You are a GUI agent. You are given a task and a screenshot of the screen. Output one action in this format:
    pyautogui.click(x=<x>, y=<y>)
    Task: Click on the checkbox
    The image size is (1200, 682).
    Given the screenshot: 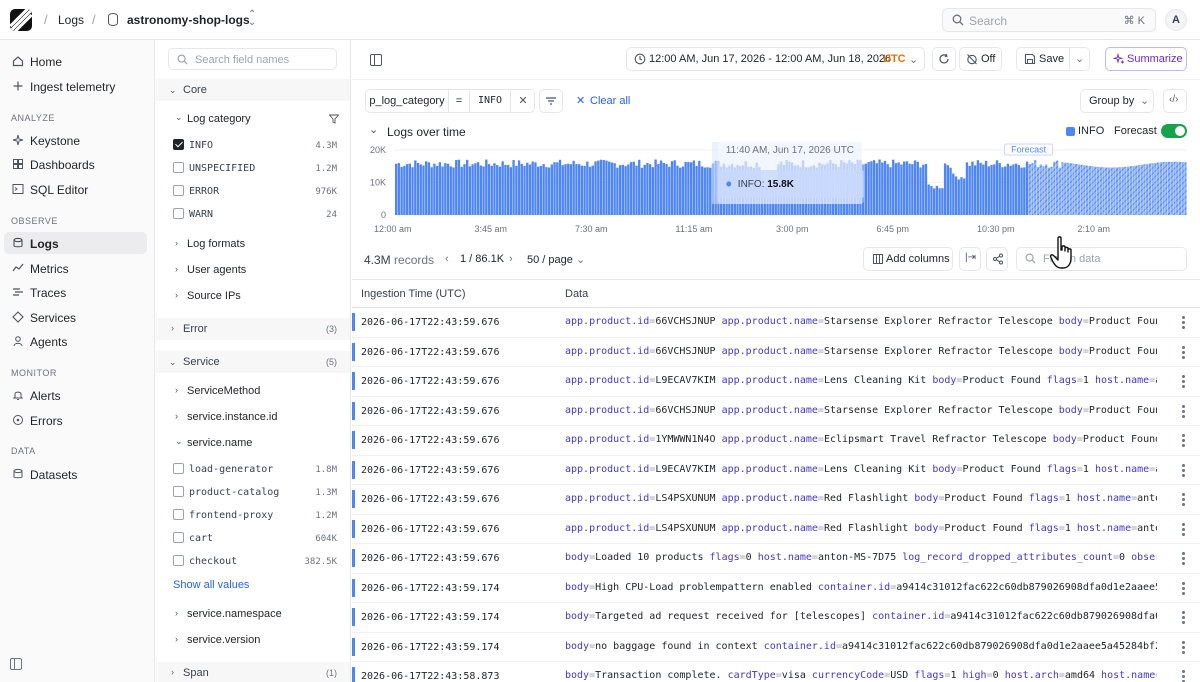 What is the action you would take?
    pyautogui.click(x=178, y=144)
    